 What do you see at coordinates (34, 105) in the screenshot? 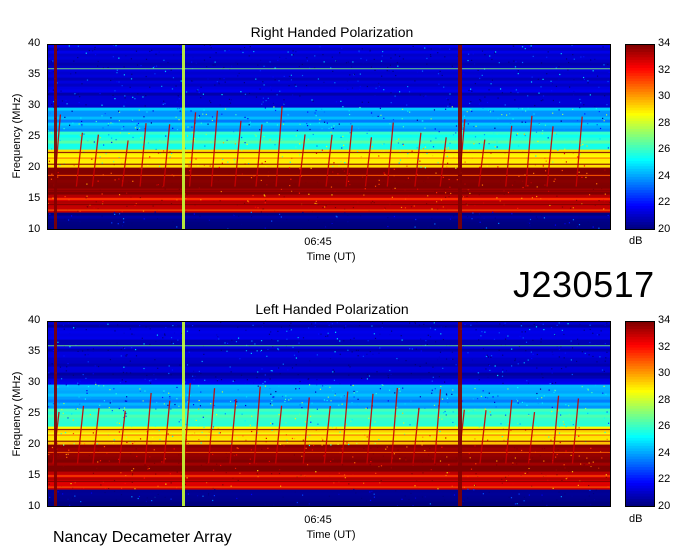
I see `y-tick-label: 30` at bounding box center [34, 105].